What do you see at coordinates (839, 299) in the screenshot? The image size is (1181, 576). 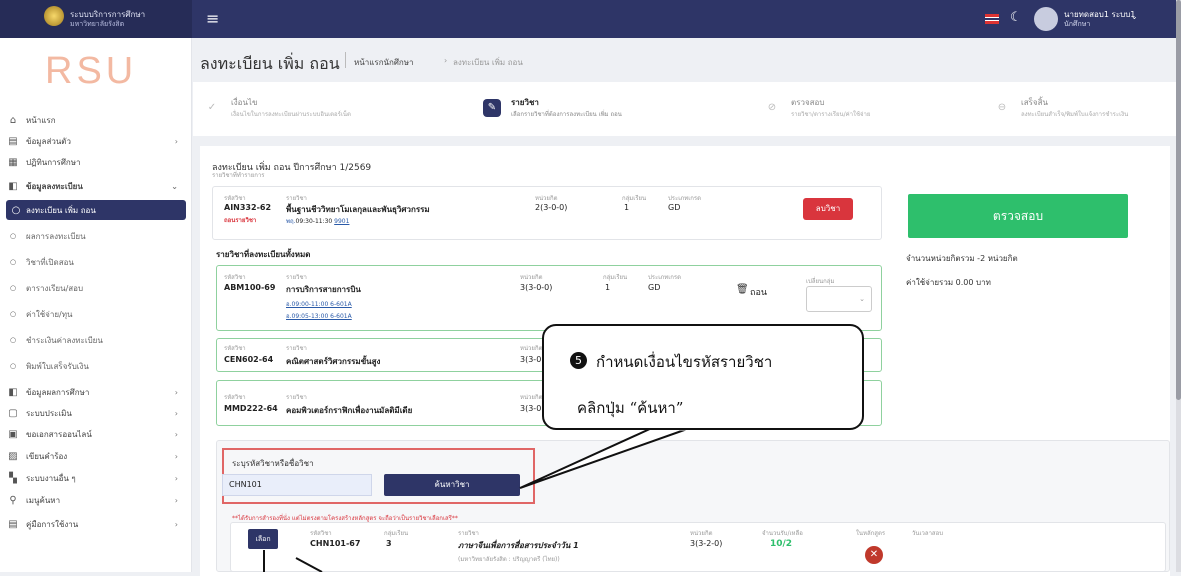 I see `change-section-select: ⌄` at bounding box center [839, 299].